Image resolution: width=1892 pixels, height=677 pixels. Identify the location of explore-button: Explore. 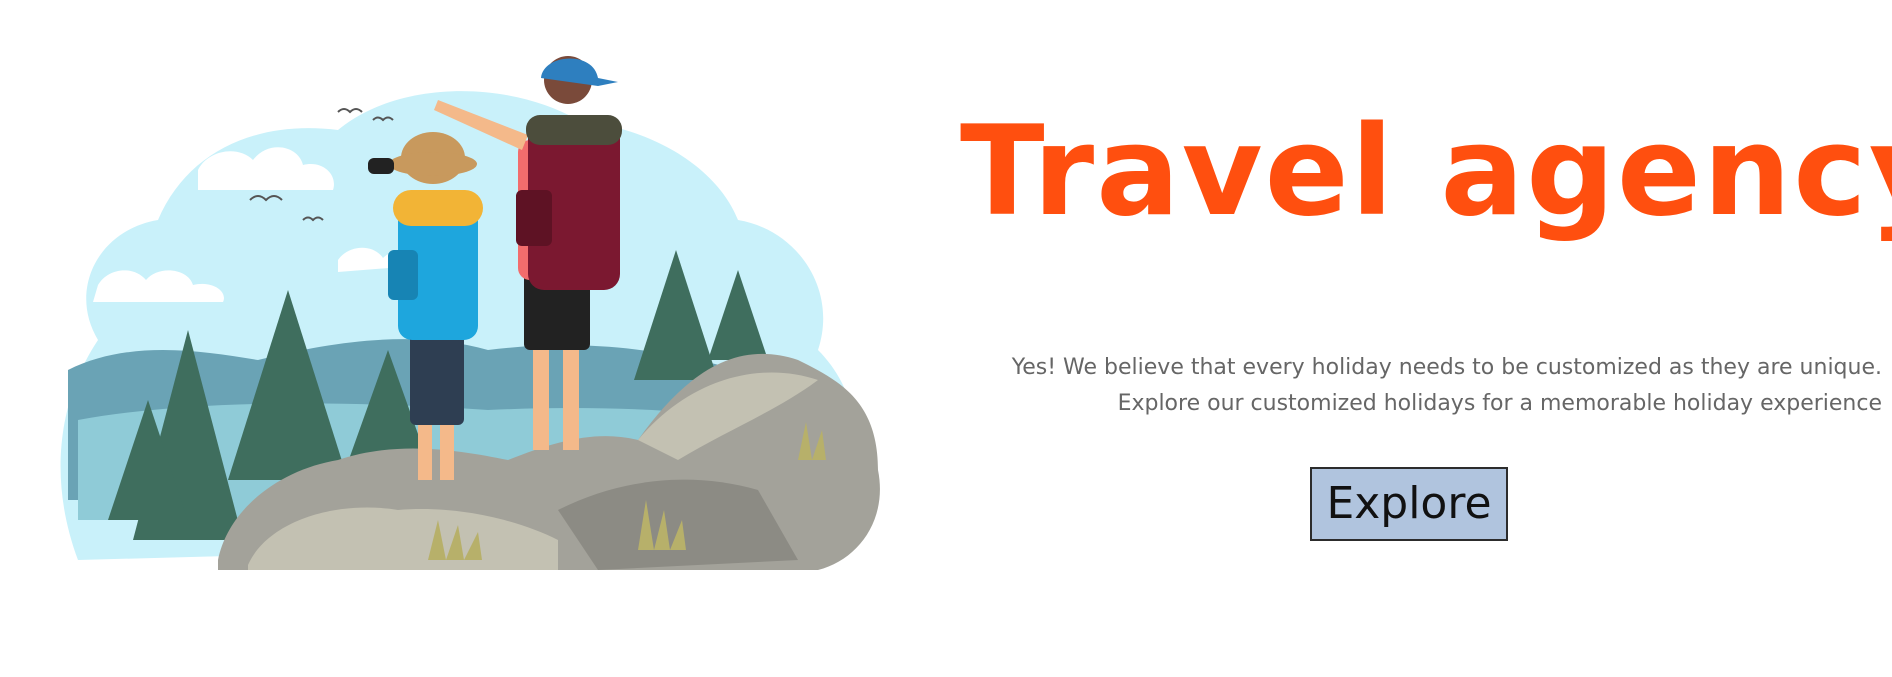
(1409, 504).